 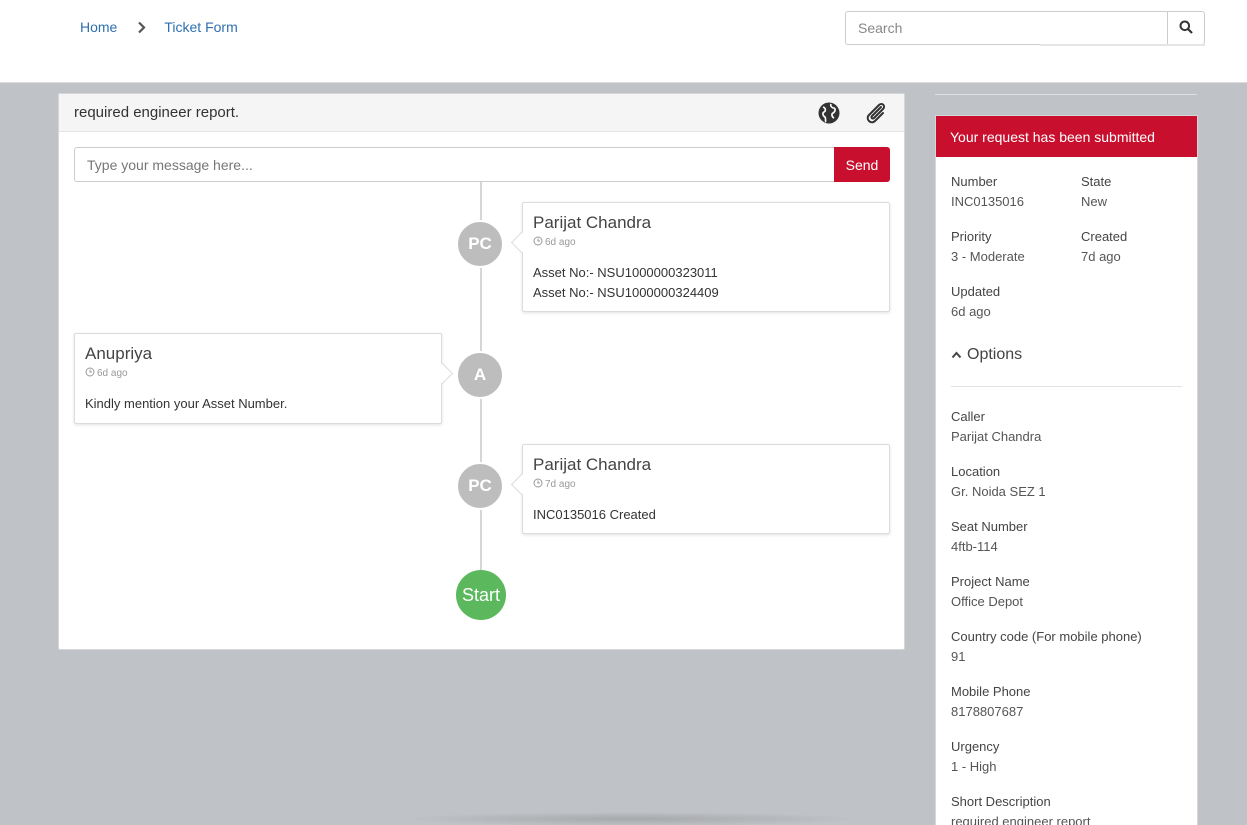 What do you see at coordinates (480, 375) in the screenshot?
I see `avatar: A` at bounding box center [480, 375].